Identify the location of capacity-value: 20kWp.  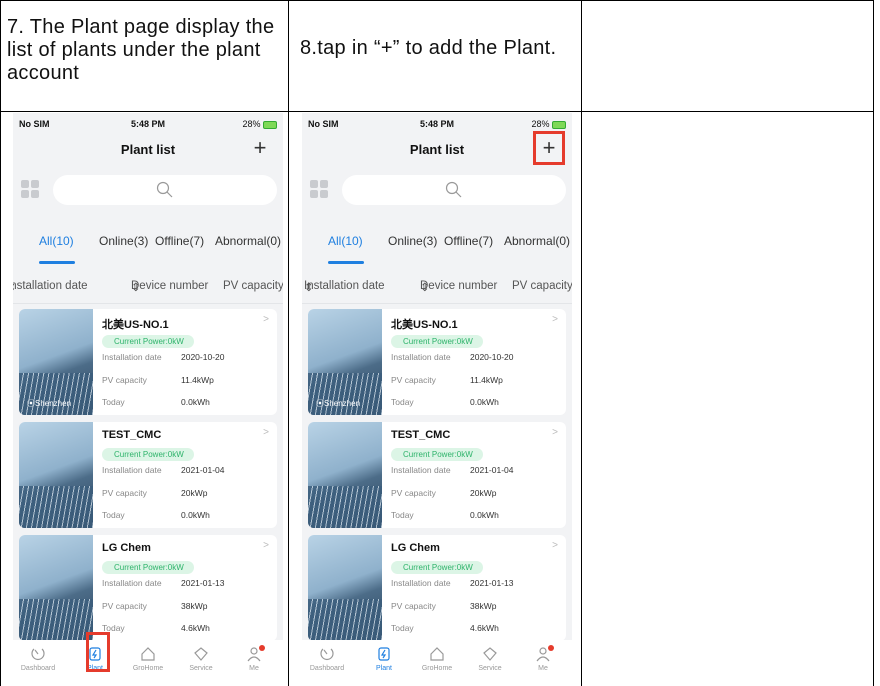
(194, 493).